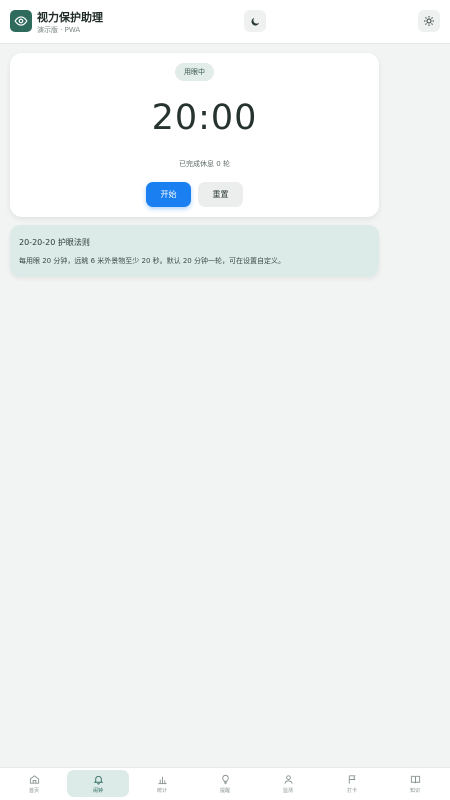 Image resolution: width=450 pixels, height=800 pixels. What do you see at coordinates (33, 790) in the screenshot?
I see `nav-label: 首页` at bounding box center [33, 790].